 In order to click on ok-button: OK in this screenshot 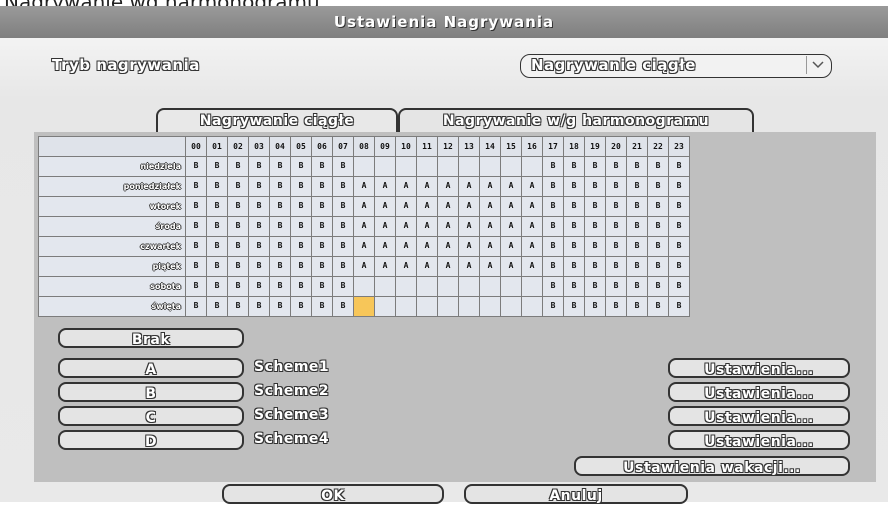, I will do `click(333, 494)`.